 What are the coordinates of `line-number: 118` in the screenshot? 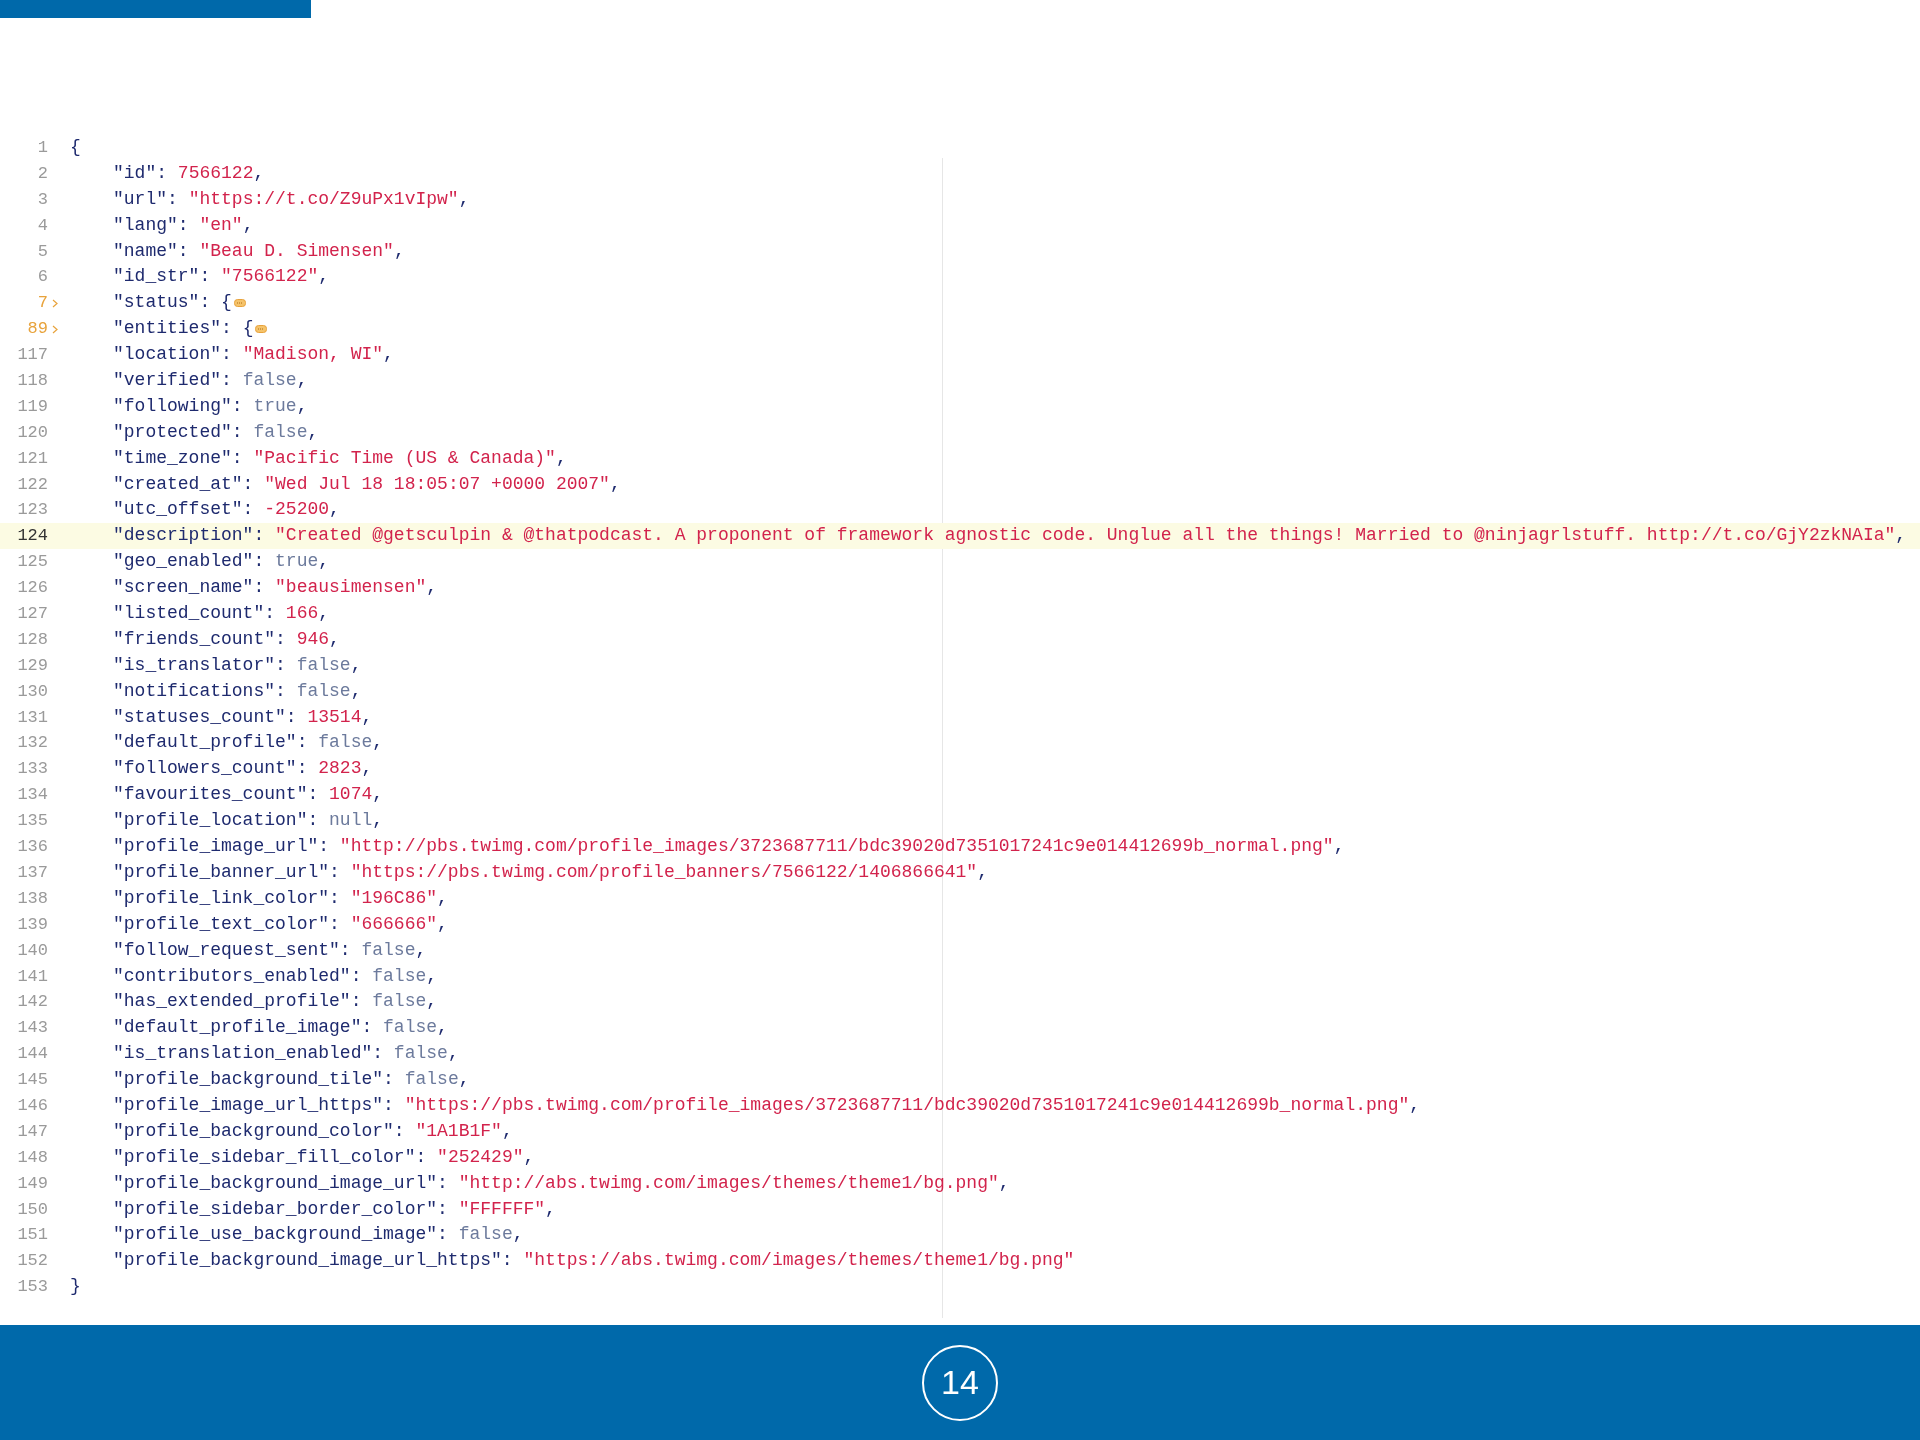 It's located at (32, 381).